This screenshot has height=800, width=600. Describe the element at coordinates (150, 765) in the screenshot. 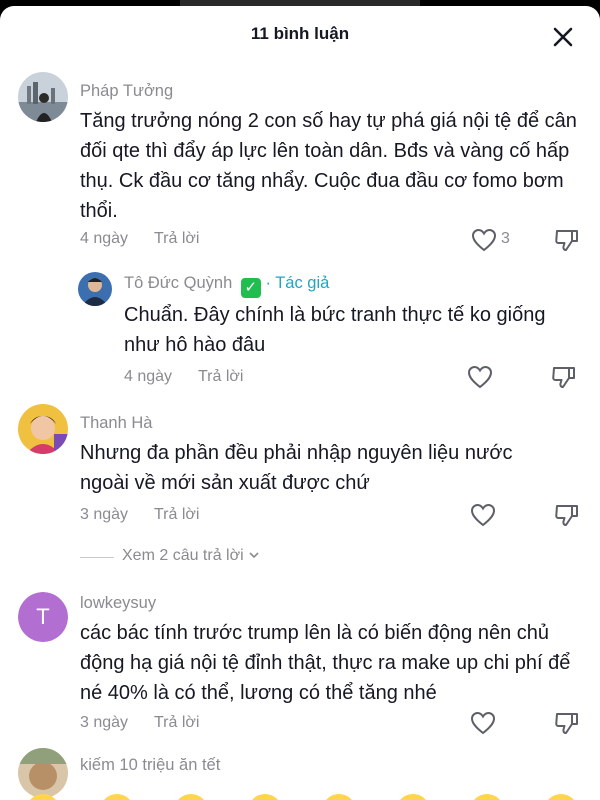

I see `comment-username: kiếm 10 triệu ăn tết` at that location.